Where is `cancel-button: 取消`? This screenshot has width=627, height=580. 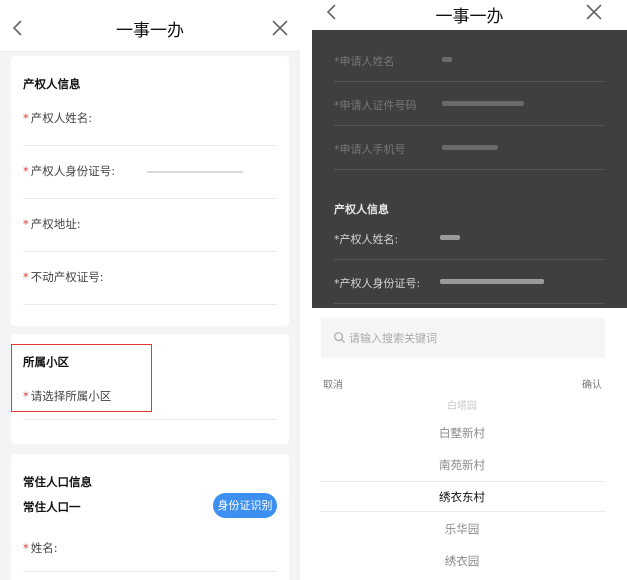 cancel-button: 取消 is located at coordinates (333, 383).